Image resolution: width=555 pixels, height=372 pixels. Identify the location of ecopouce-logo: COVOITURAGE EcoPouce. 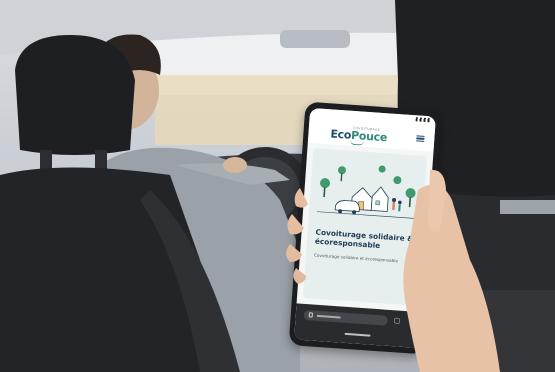
(358, 135).